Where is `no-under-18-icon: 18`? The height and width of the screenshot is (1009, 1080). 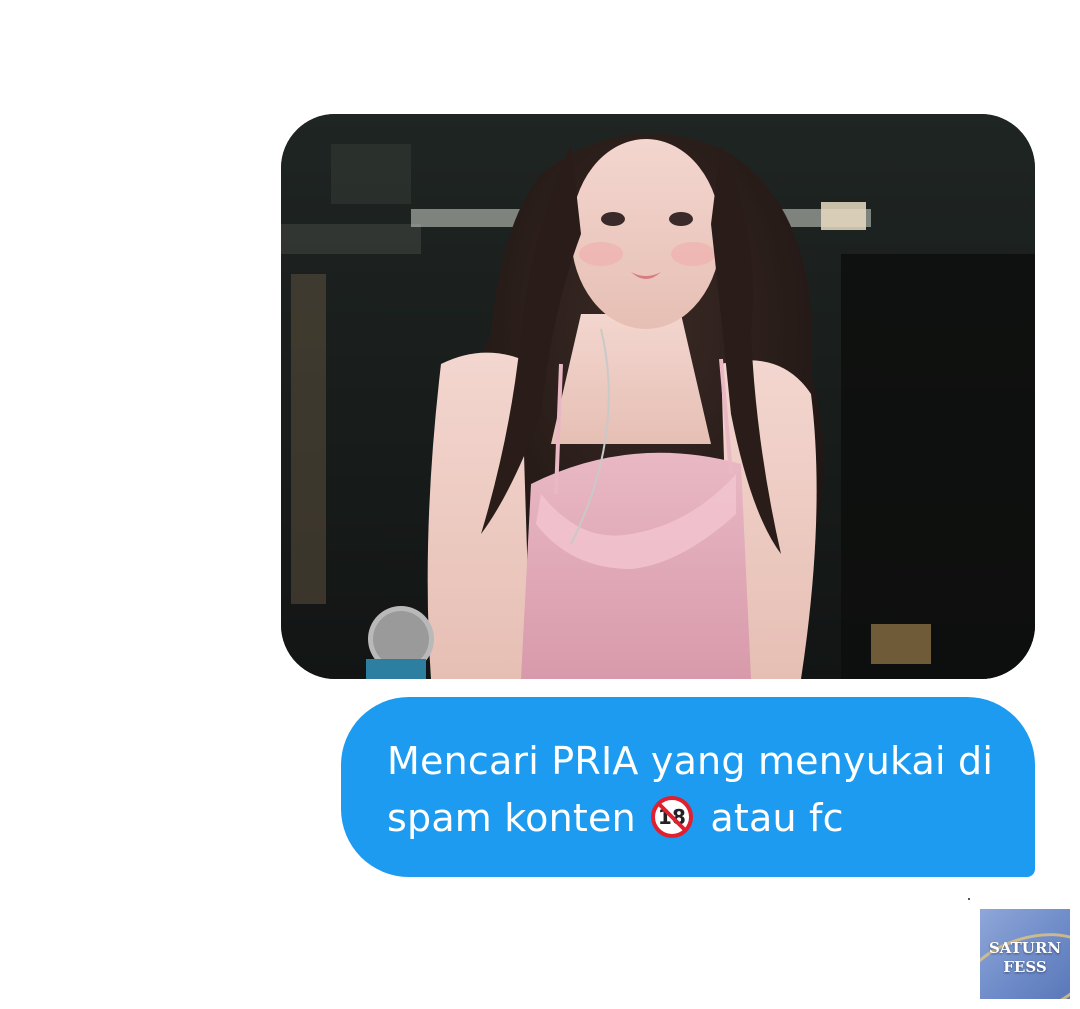 no-under-18-icon: 18 is located at coordinates (672, 817).